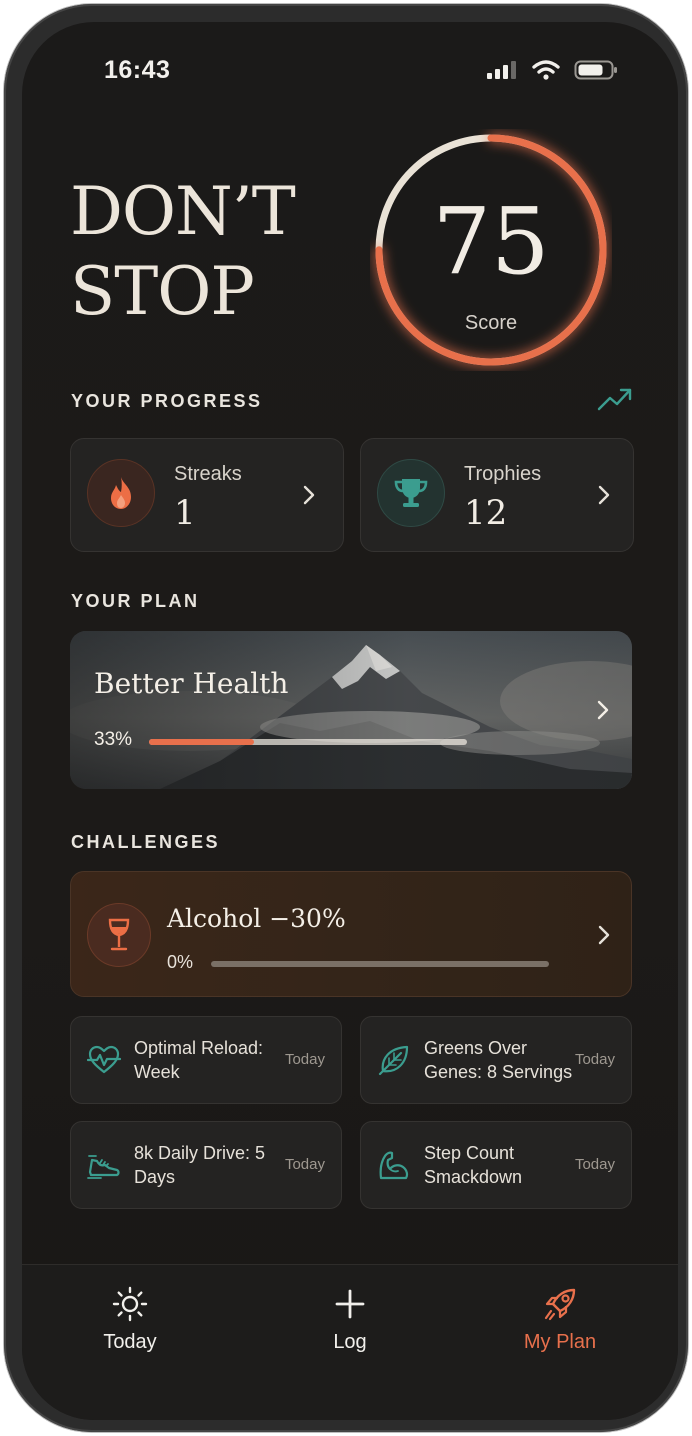  Describe the element at coordinates (135, 601) in the screenshot. I see `plan-section-title: YOUR PLAN` at that location.